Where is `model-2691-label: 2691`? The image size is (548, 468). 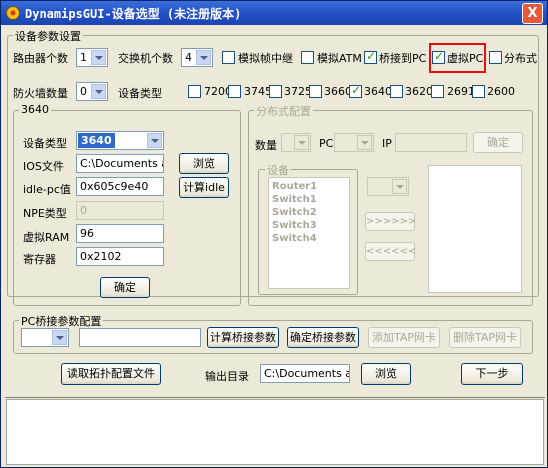
model-2691-label: 2691 is located at coordinates (461, 91).